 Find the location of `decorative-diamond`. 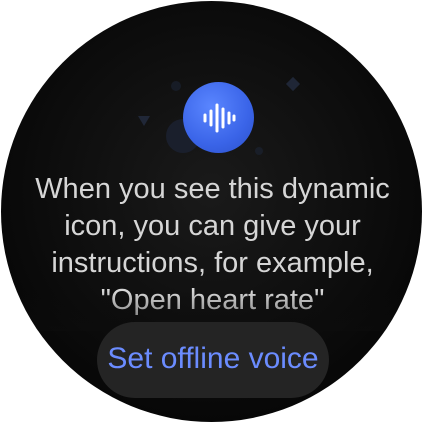

decorative-diamond is located at coordinates (293, 84).